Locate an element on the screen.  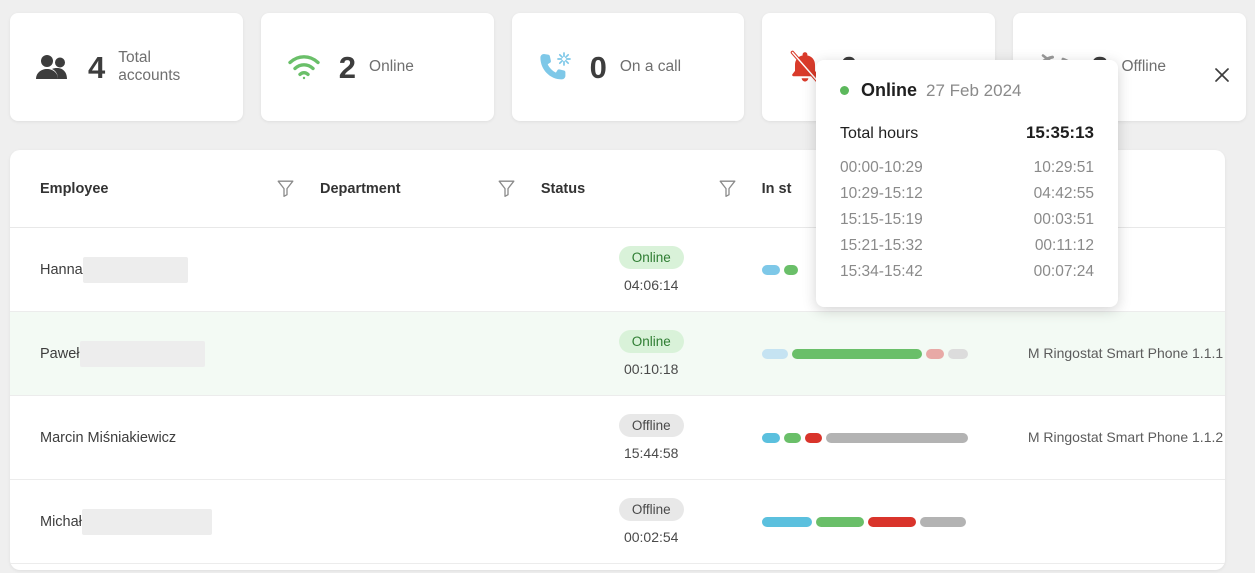
column-header-label: Status is located at coordinates (563, 188).